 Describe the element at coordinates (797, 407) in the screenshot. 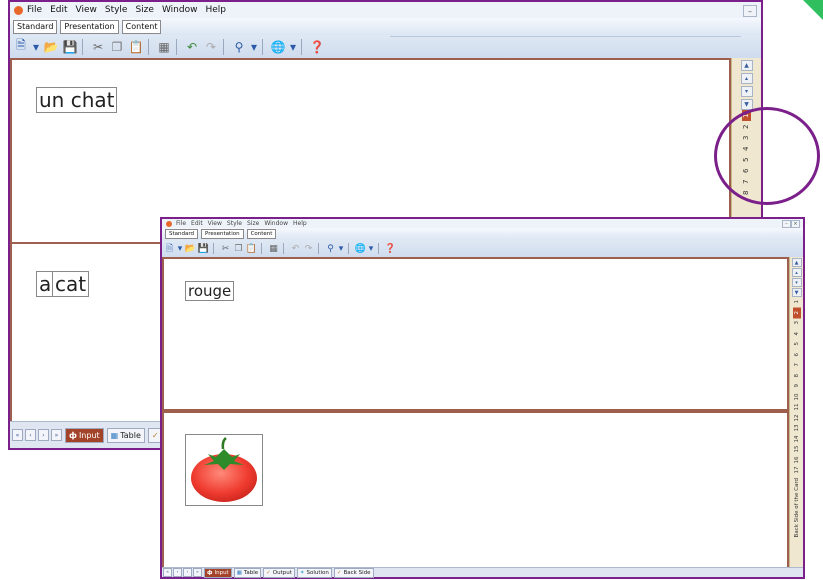

I see `card-number-11: 11` at that location.